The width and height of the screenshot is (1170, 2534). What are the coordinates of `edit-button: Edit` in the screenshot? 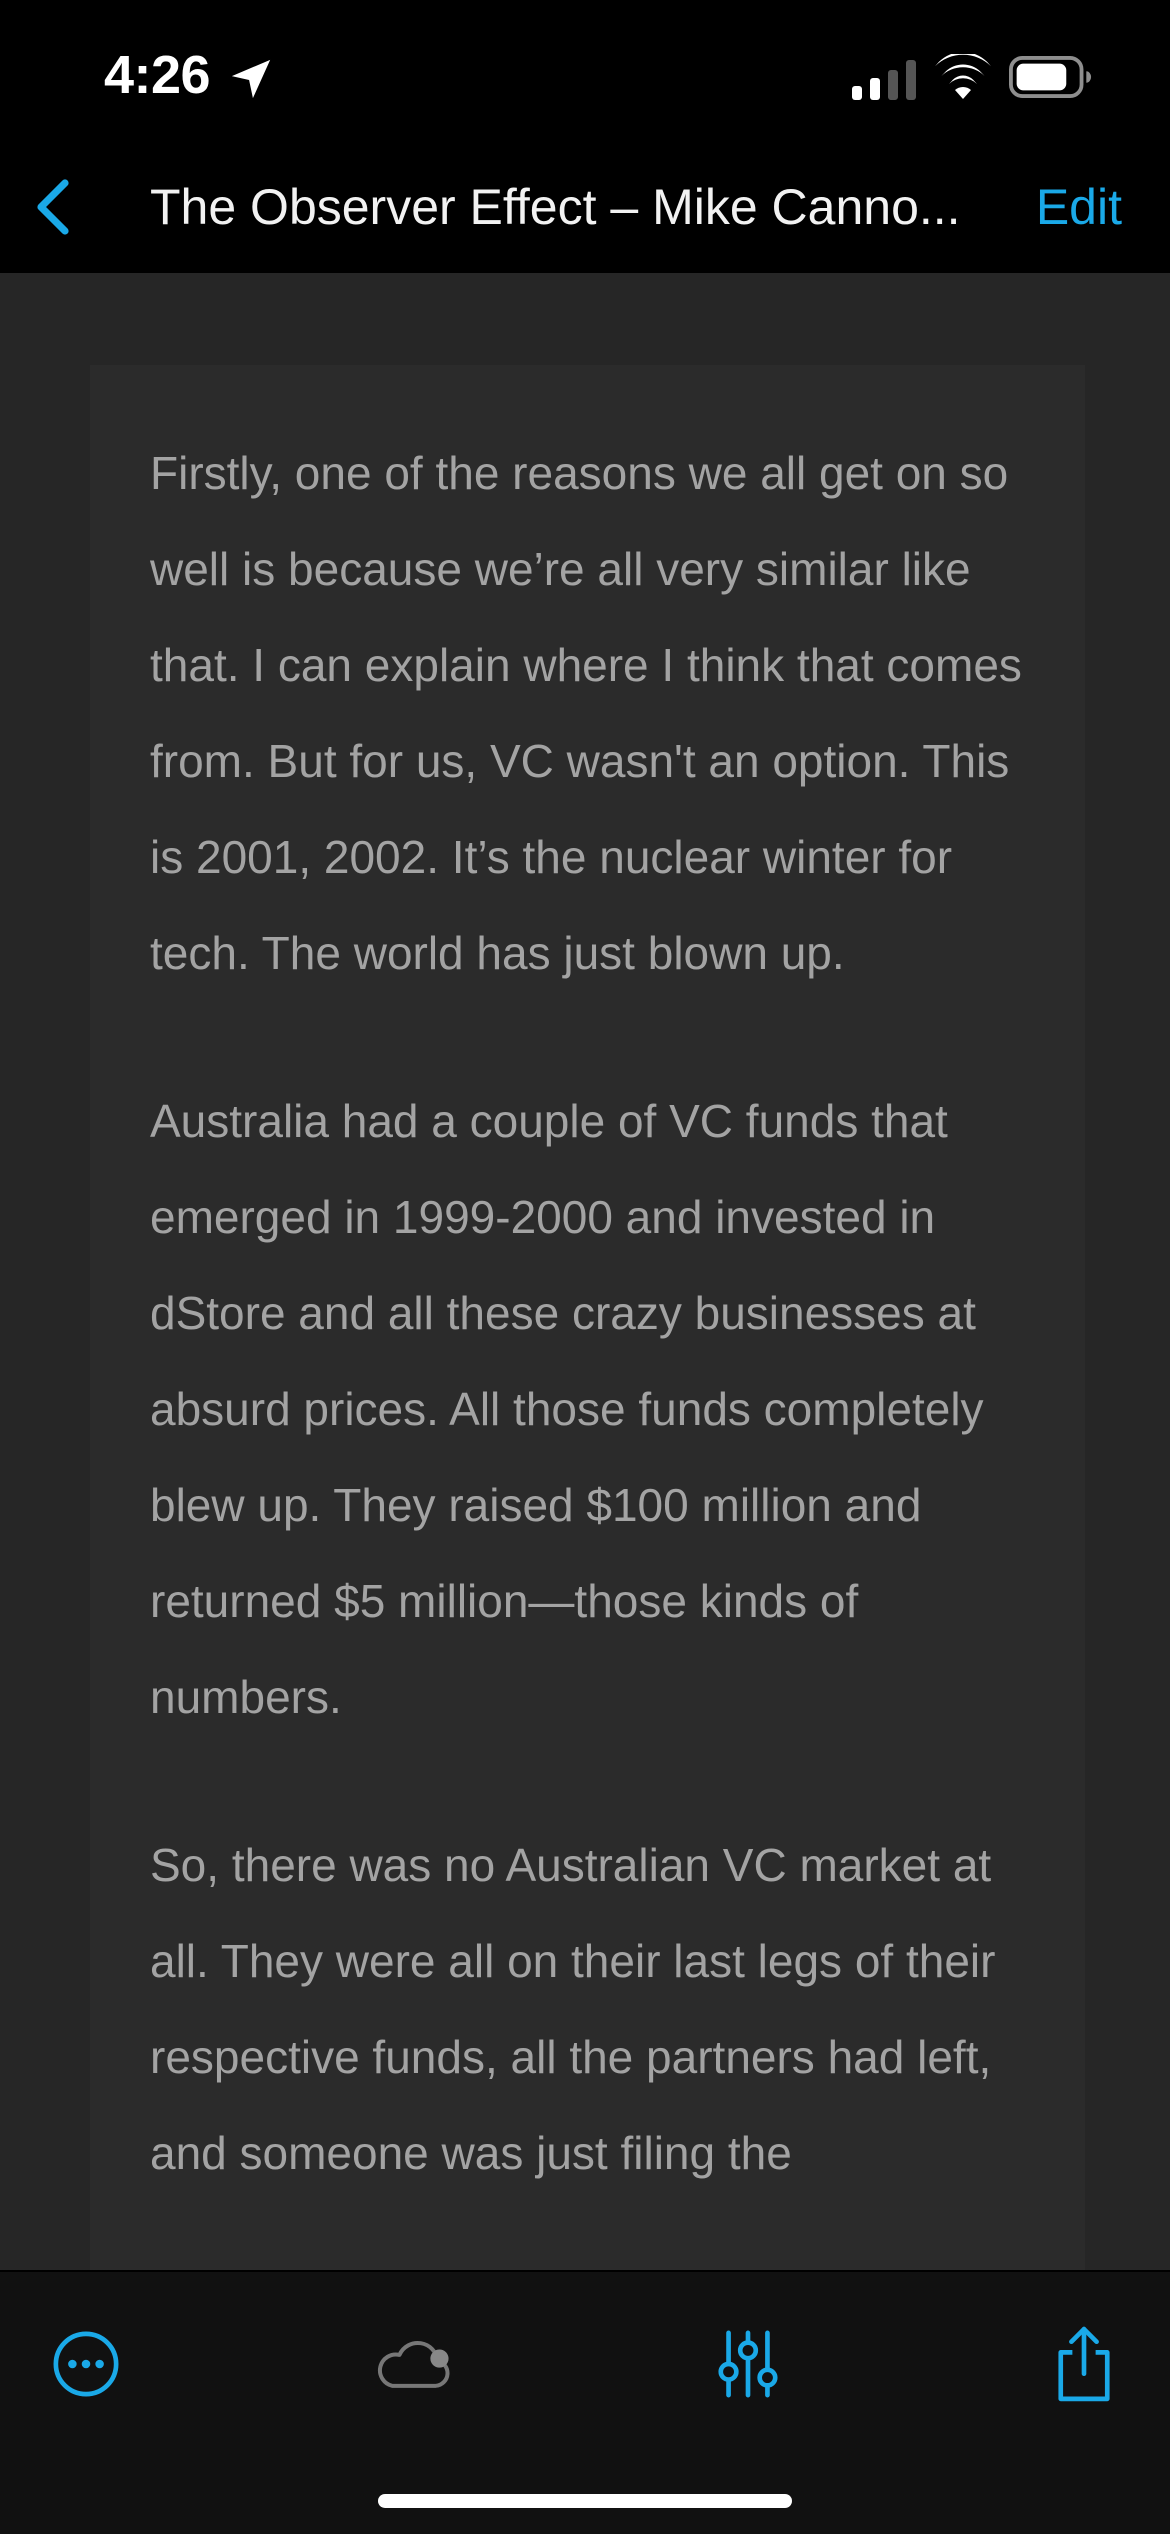 It's located at (1079, 207).